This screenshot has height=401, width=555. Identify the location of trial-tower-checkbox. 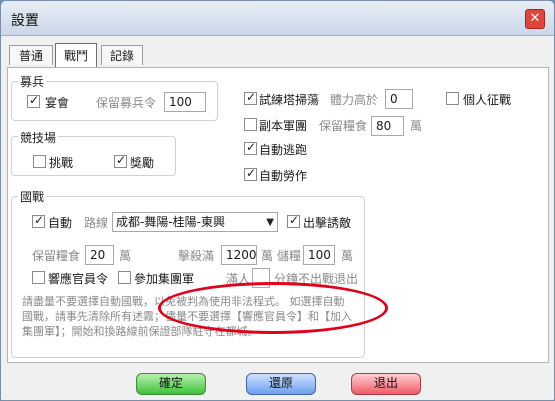
(250, 97).